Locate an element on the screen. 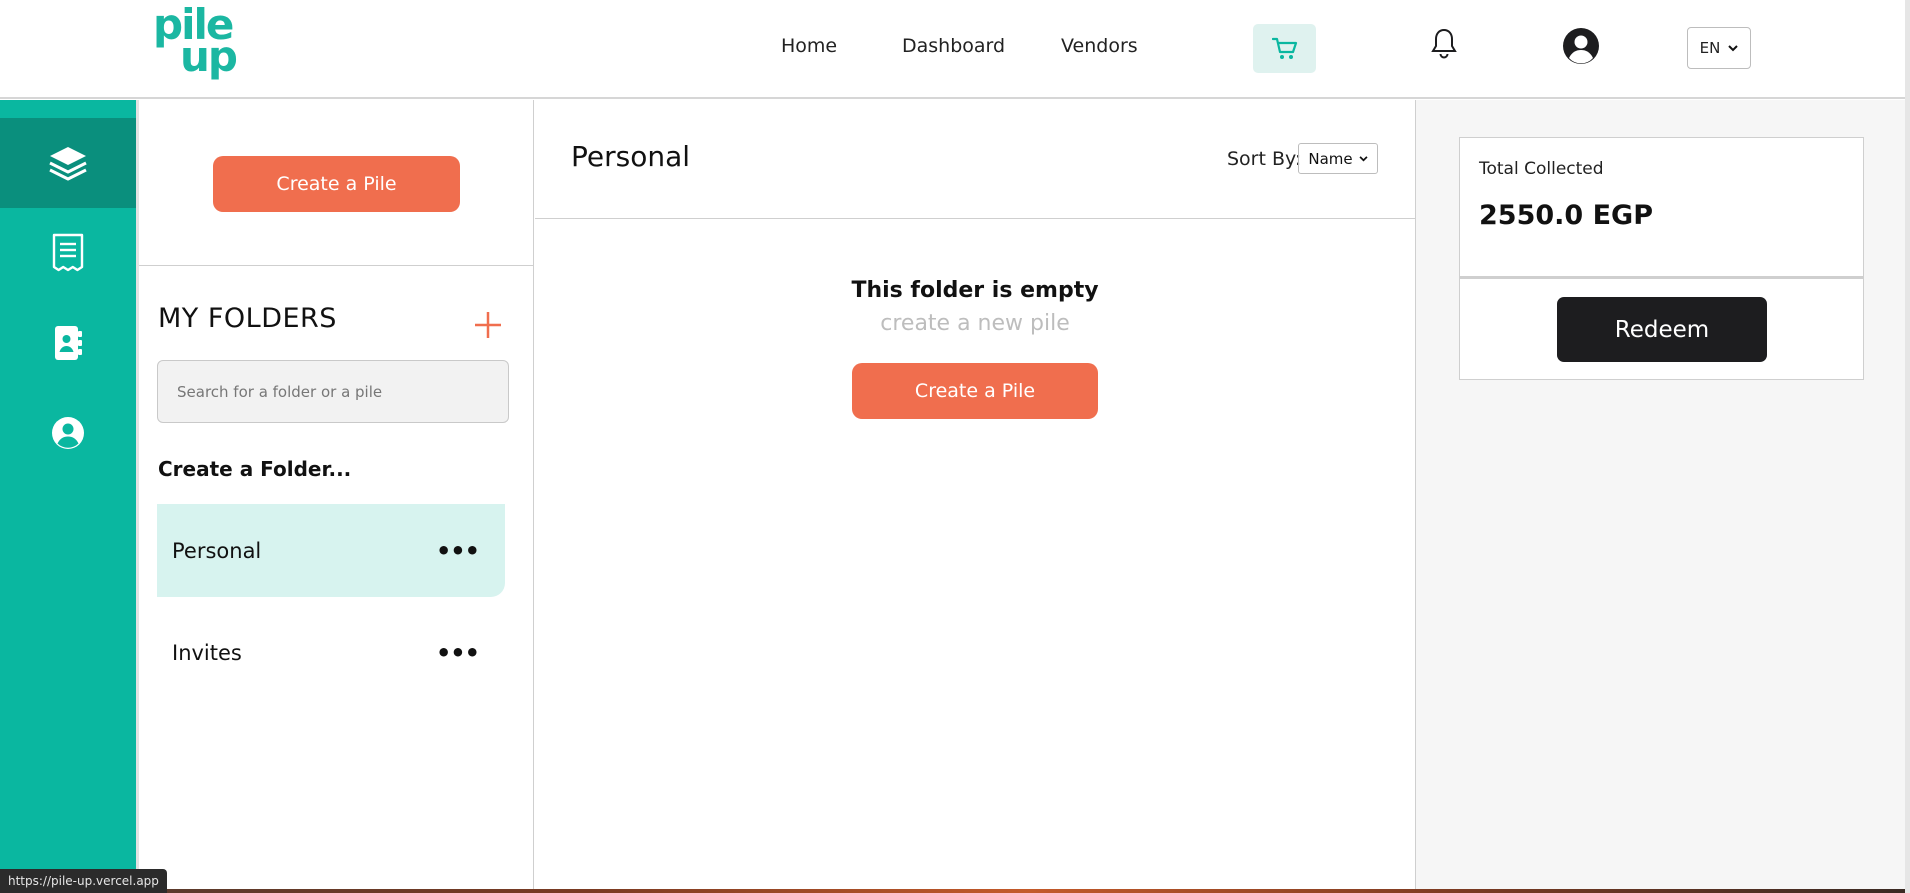 The image size is (1910, 893). link-status-bar: https://pile-up.vercel.app is located at coordinates (83, 881).